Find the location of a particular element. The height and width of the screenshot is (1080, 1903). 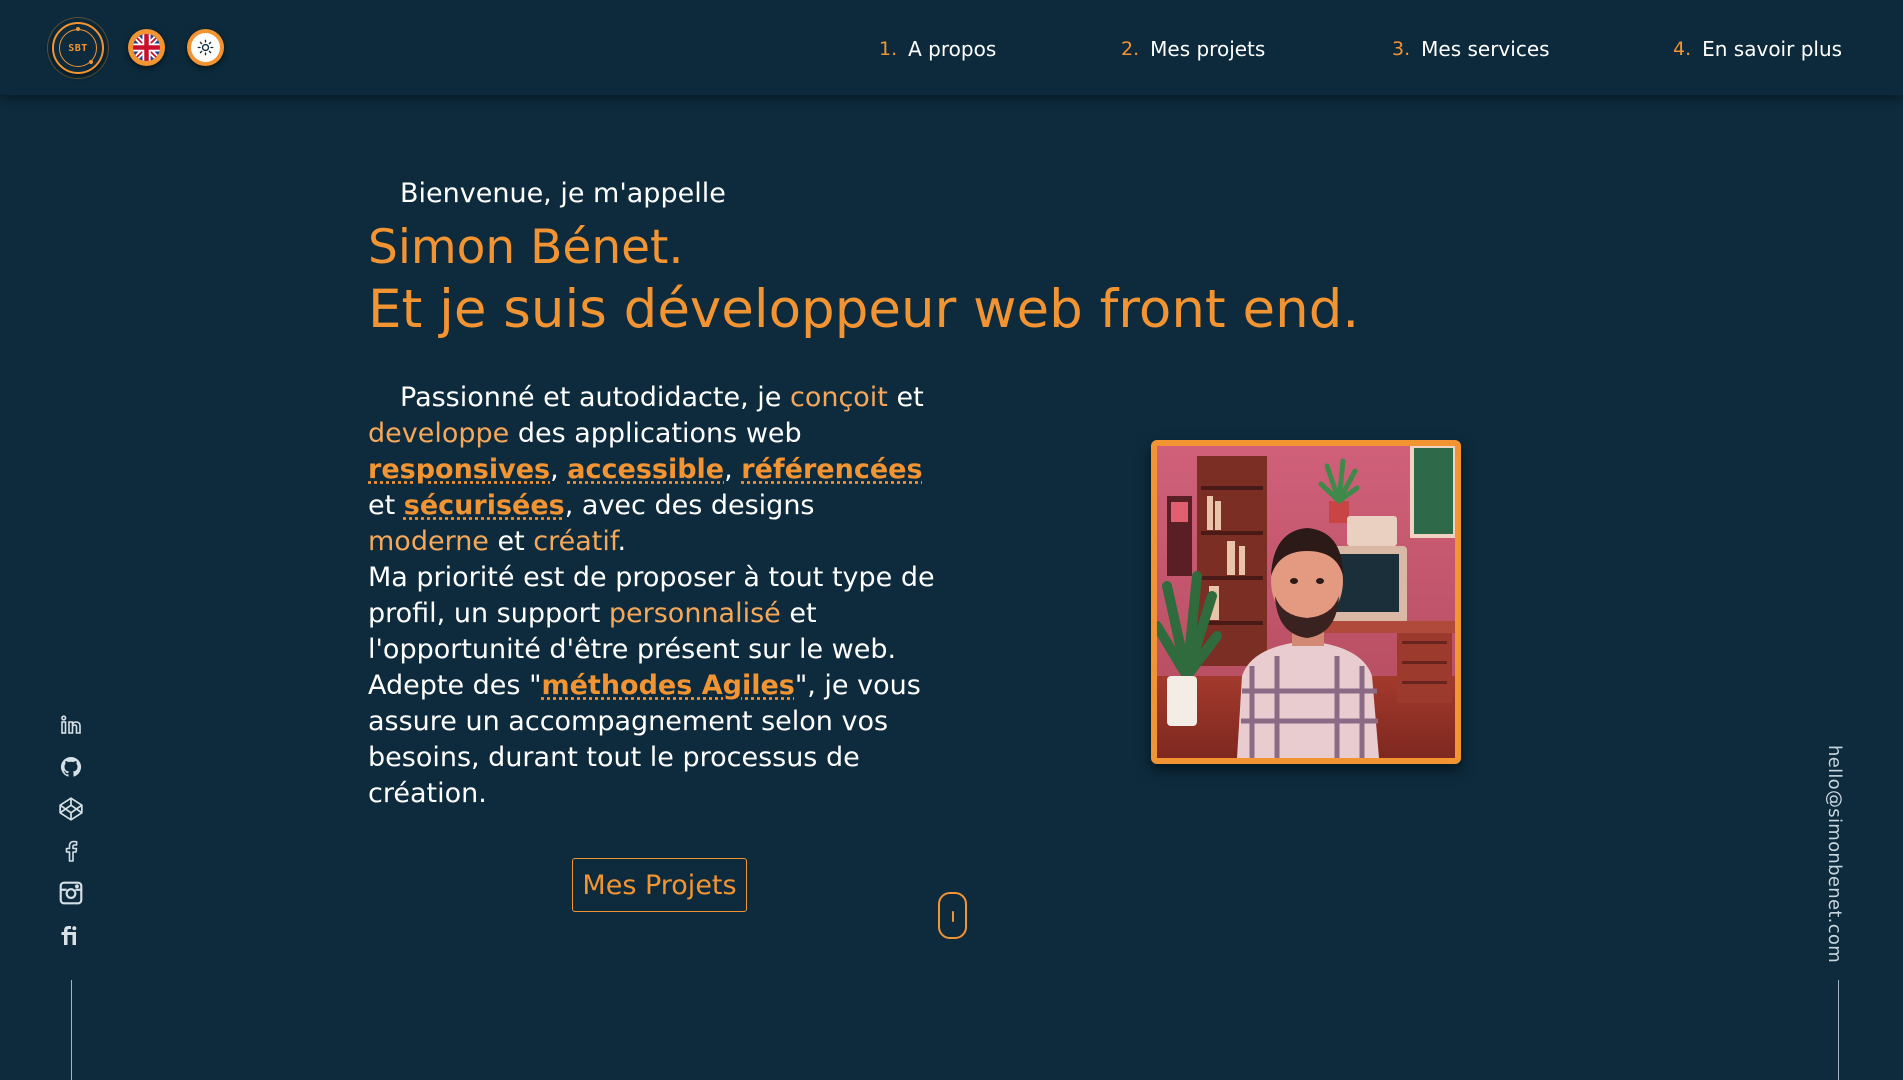

email-link: hello@simonbenet.com is located at coordinates (1834, 854).